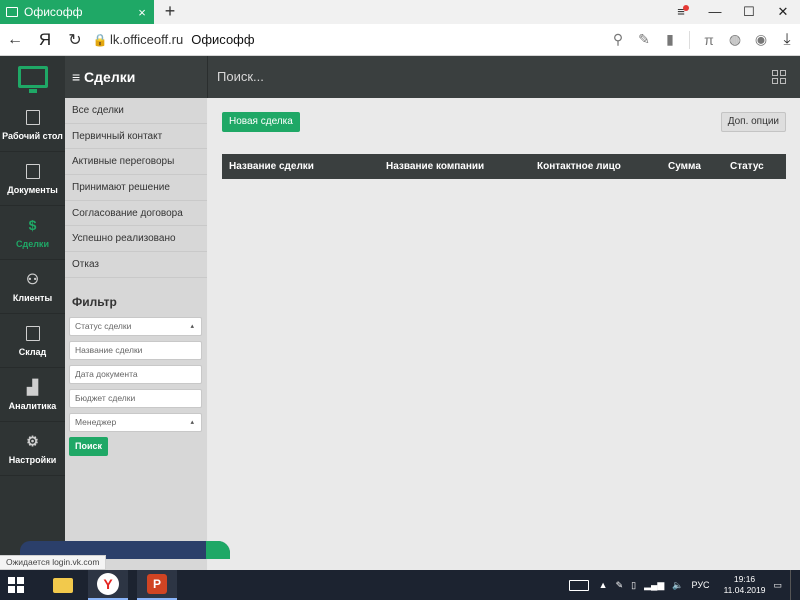 The image size is (800, 600). Describe the element at coordinates (715, 12) in the screenshot. I see `minimize-button: —` at that location.